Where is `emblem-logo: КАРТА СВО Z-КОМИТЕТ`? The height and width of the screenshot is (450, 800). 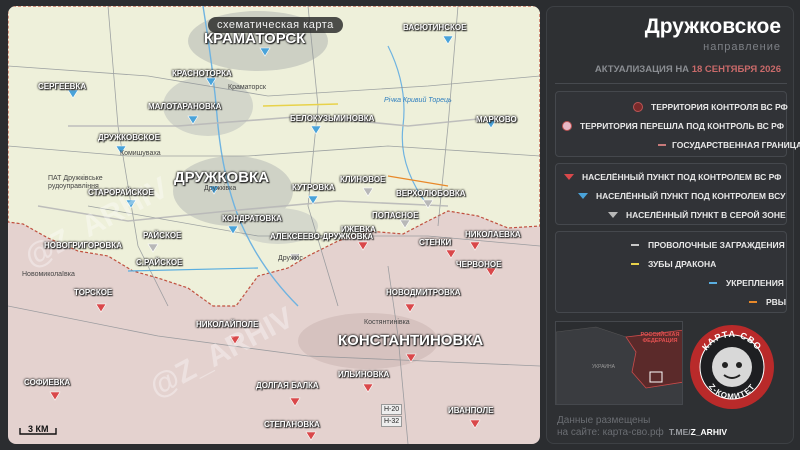 emblem-logo: КАРТА СВО Z-КОМИТЕТ is located at coordinates (732, 367).